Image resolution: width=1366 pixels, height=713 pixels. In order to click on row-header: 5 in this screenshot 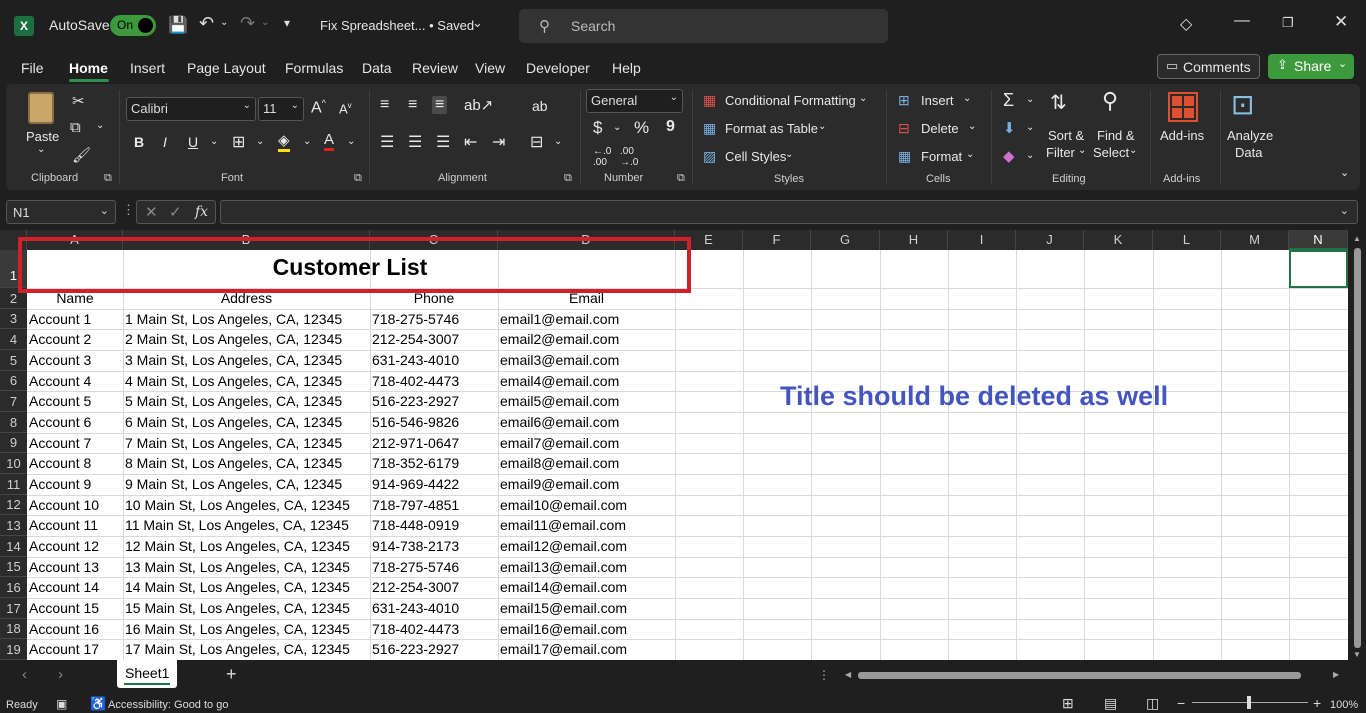, I will do `click(13, 360)`.